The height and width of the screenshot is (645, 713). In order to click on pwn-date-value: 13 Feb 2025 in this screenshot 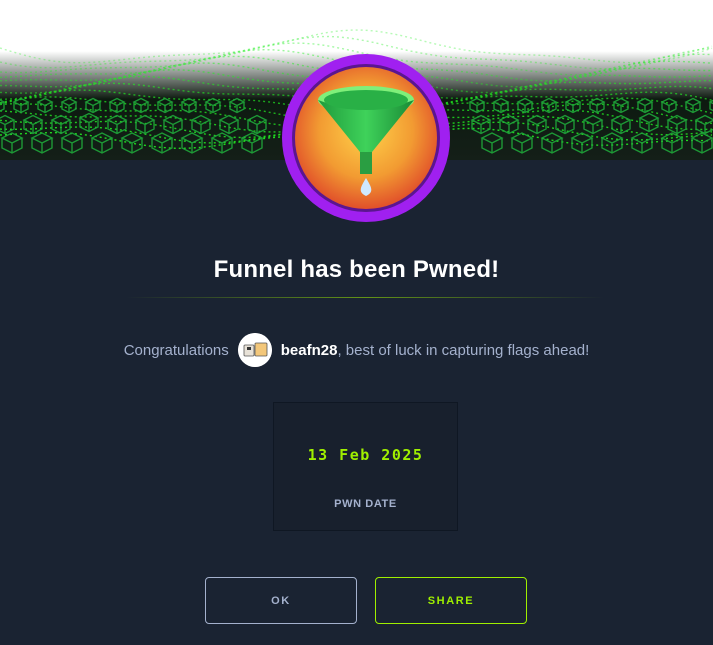, I will do `click(365, 455)`.